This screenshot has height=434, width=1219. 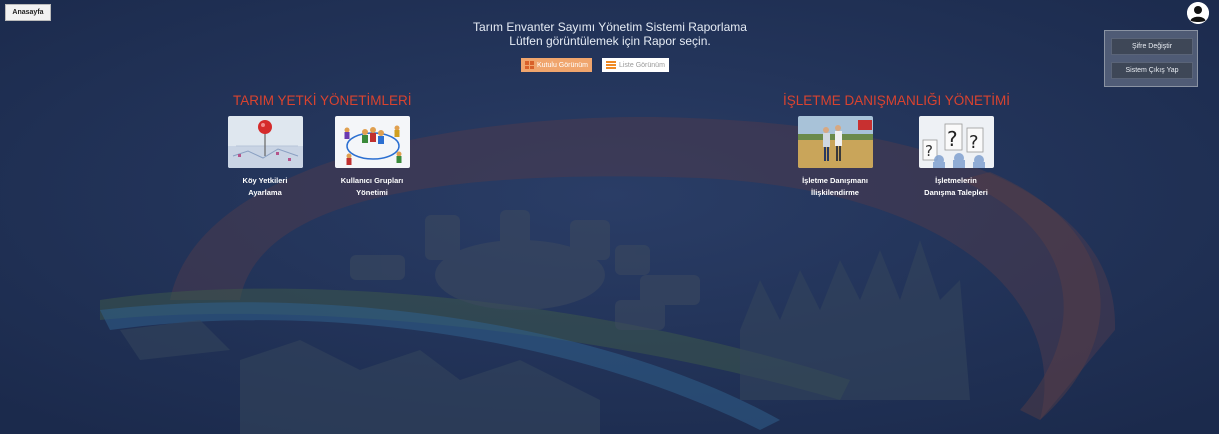 I want to click on grid-icon, so click(x=529, y=65).